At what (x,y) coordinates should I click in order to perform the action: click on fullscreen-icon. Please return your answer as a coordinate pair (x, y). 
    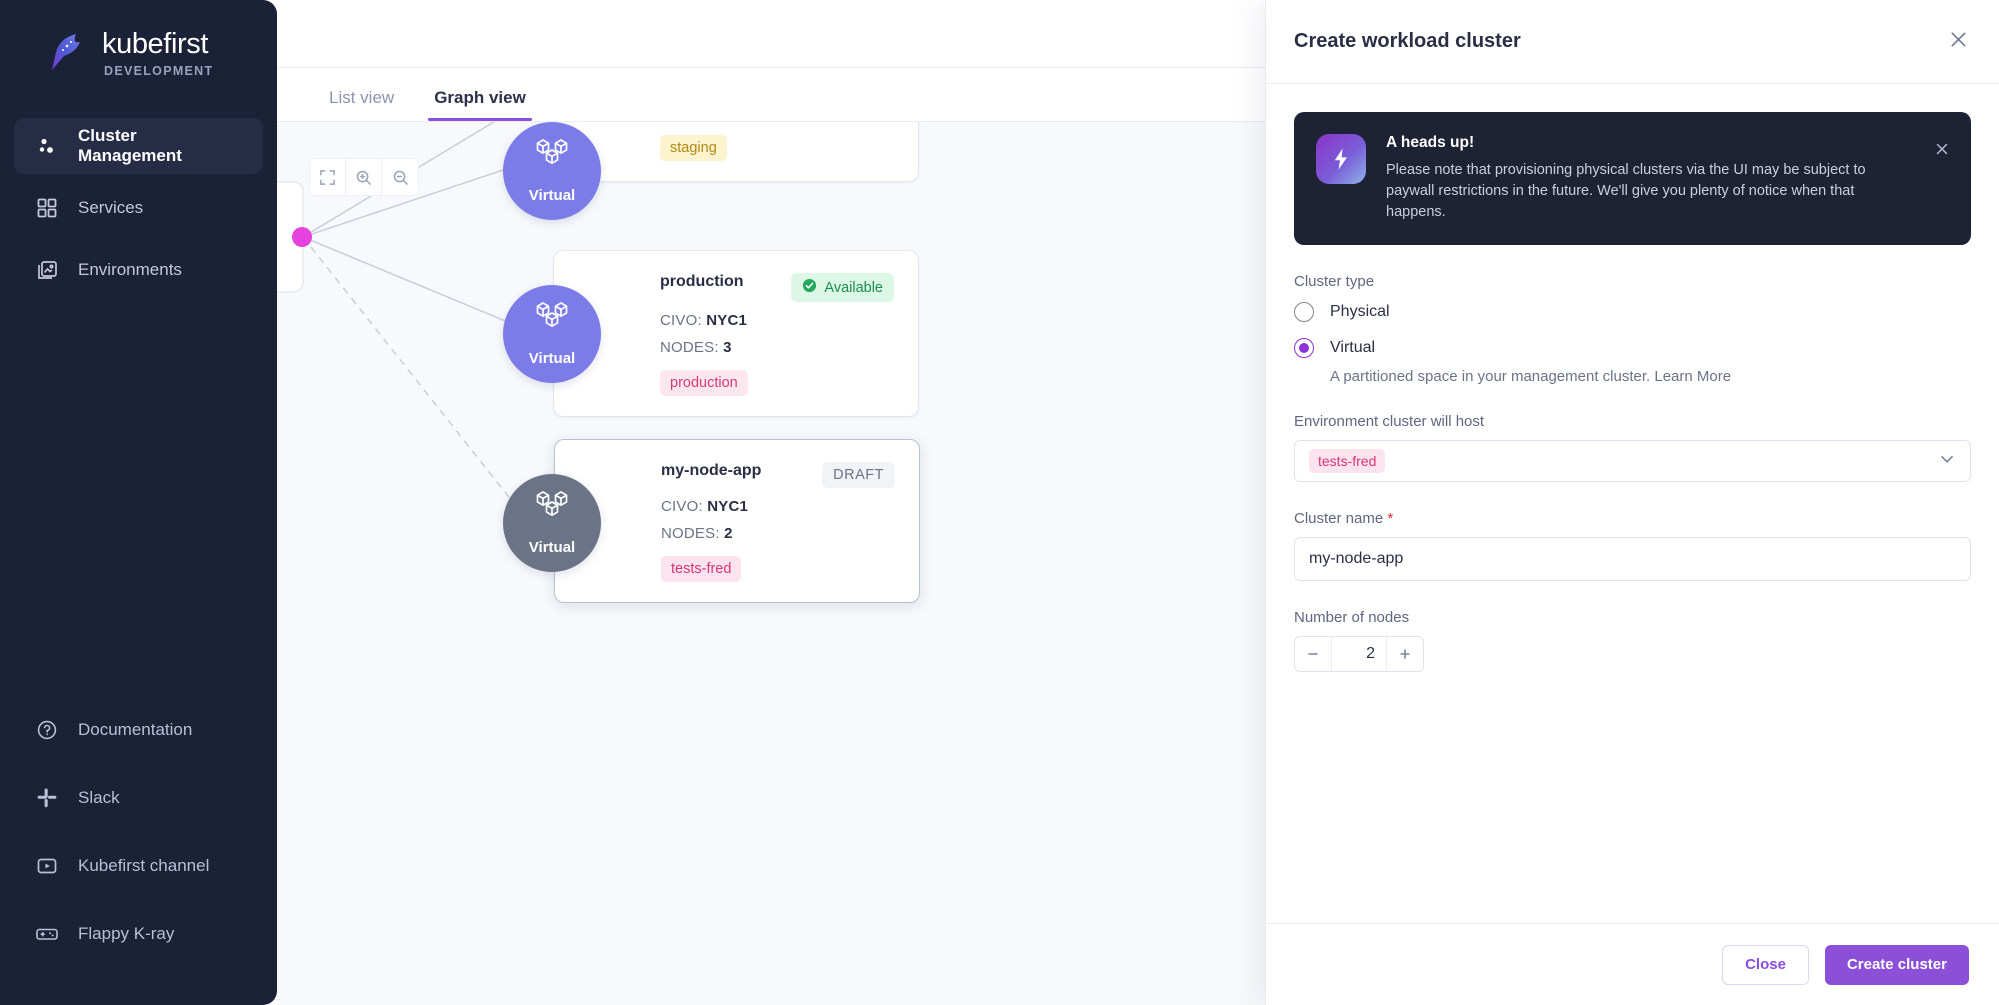
    Looking at the image, I should click on (328, 177).